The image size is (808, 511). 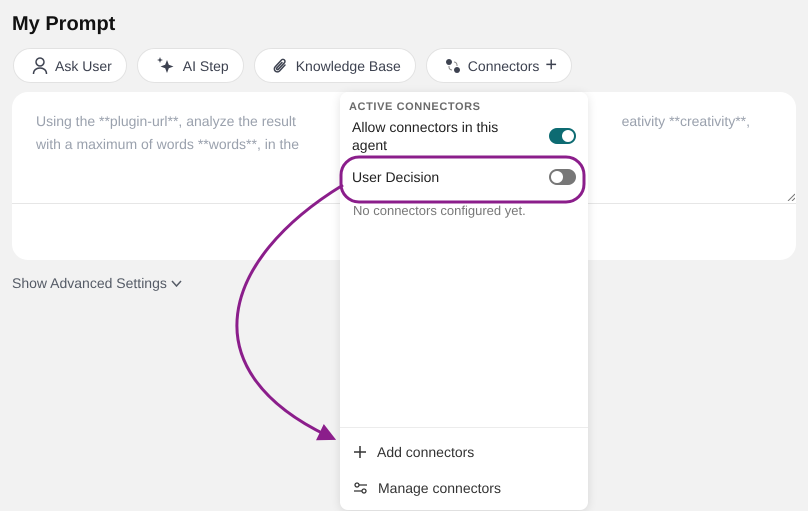 What do you see at coordinates (176, 283) in the screenshot?
I see `chevron-icon` at bounding box center [176, 283].